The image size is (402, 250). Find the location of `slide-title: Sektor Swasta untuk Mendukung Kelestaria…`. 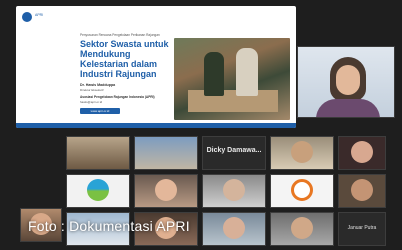

slide-title: Sektor Swasta untuk Mendukung Kelestaria… is located at coordinates (124, 59).